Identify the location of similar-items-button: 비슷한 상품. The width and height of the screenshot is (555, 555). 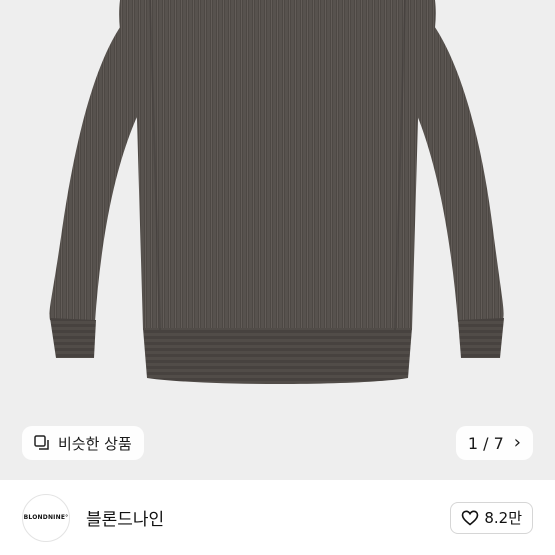
(83, 443).